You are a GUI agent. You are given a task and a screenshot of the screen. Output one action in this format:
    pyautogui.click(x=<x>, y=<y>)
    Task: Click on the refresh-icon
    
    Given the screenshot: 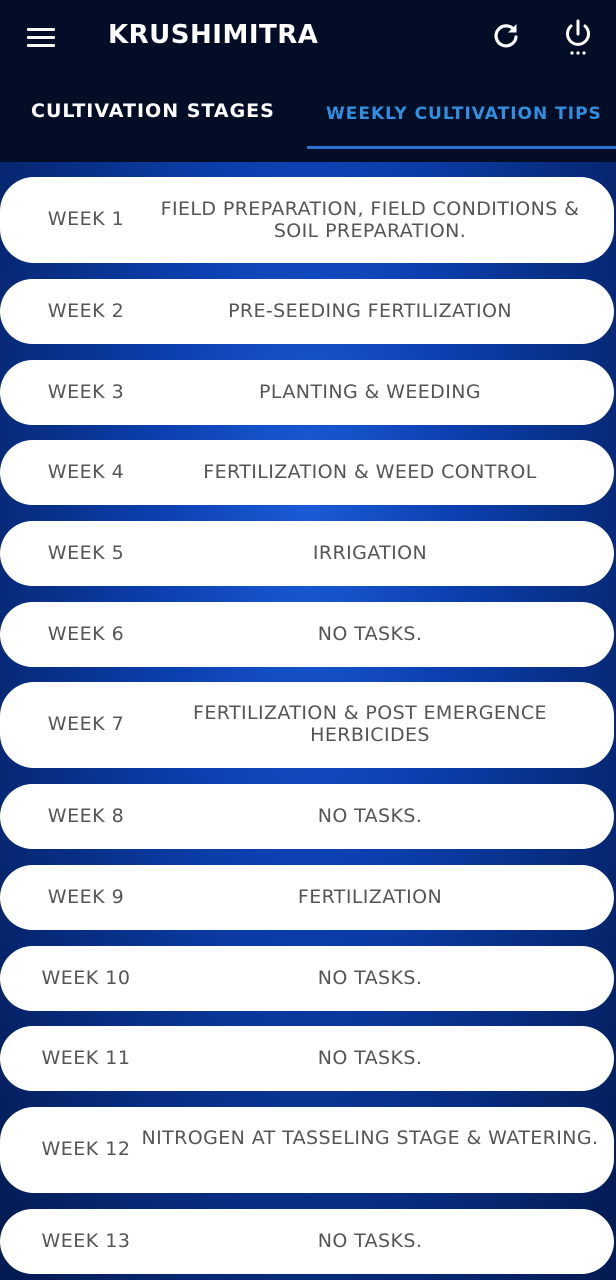 What is the action you would take?
    pyautogui.click(x=506, y=36)
    